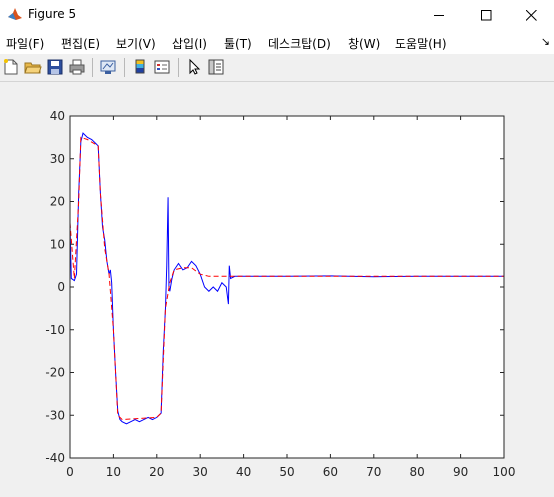 This screenshot has height=497, width=554. I want to click on property-inspector-icon, so click(216, 67).